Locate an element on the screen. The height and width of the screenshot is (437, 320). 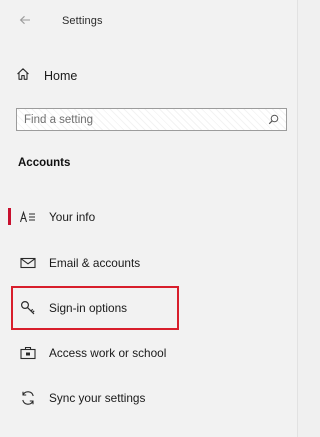
back-arrow-icon is located at coordinates (25, 21).